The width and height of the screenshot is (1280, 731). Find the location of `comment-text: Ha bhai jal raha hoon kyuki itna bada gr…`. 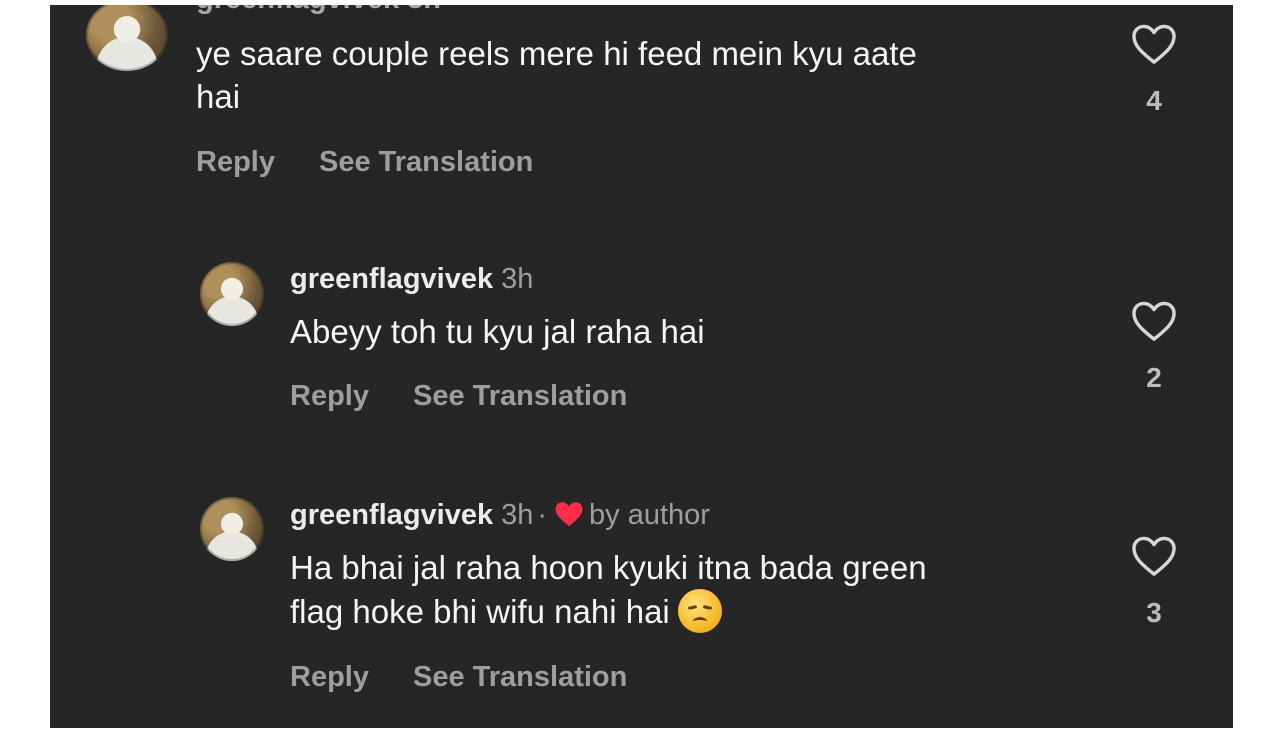

comment-text: Ha bhai jal raha hoon kyuki itna bada gr… is located at coordinates (608, 589).